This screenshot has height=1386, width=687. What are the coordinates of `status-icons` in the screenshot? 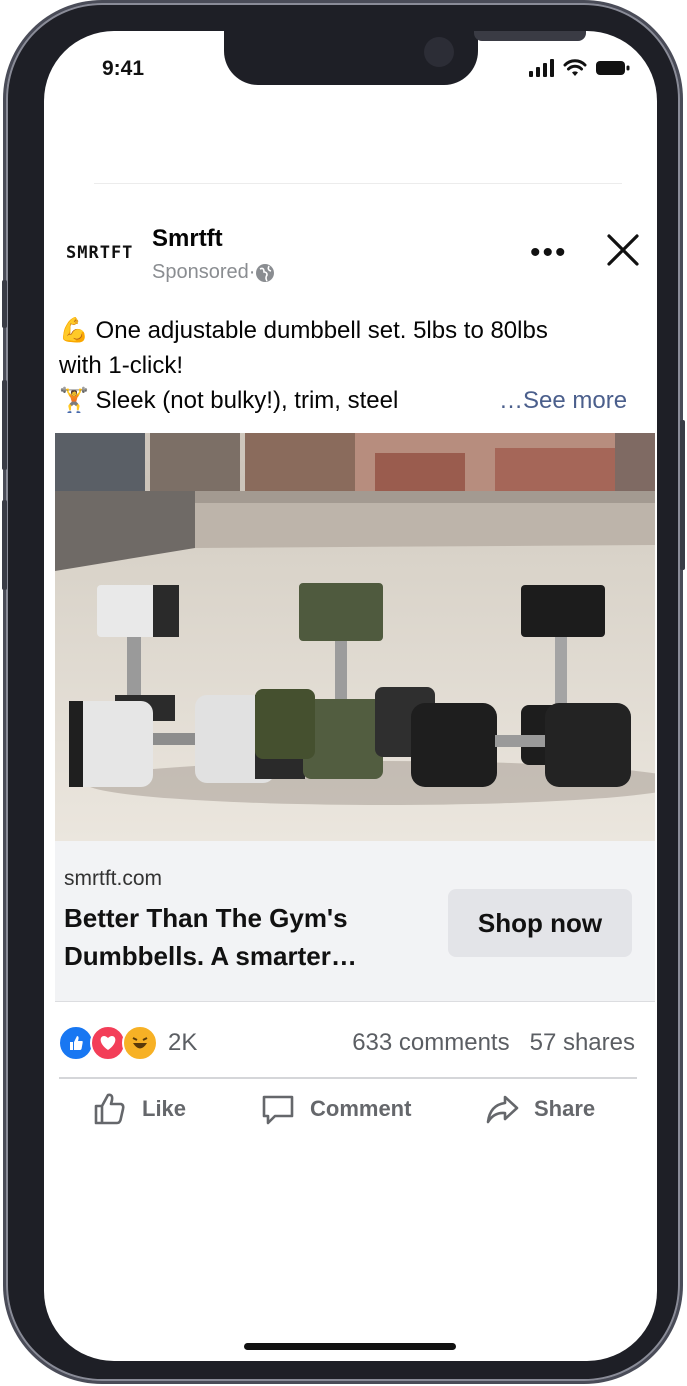 It's located at (580, 68).